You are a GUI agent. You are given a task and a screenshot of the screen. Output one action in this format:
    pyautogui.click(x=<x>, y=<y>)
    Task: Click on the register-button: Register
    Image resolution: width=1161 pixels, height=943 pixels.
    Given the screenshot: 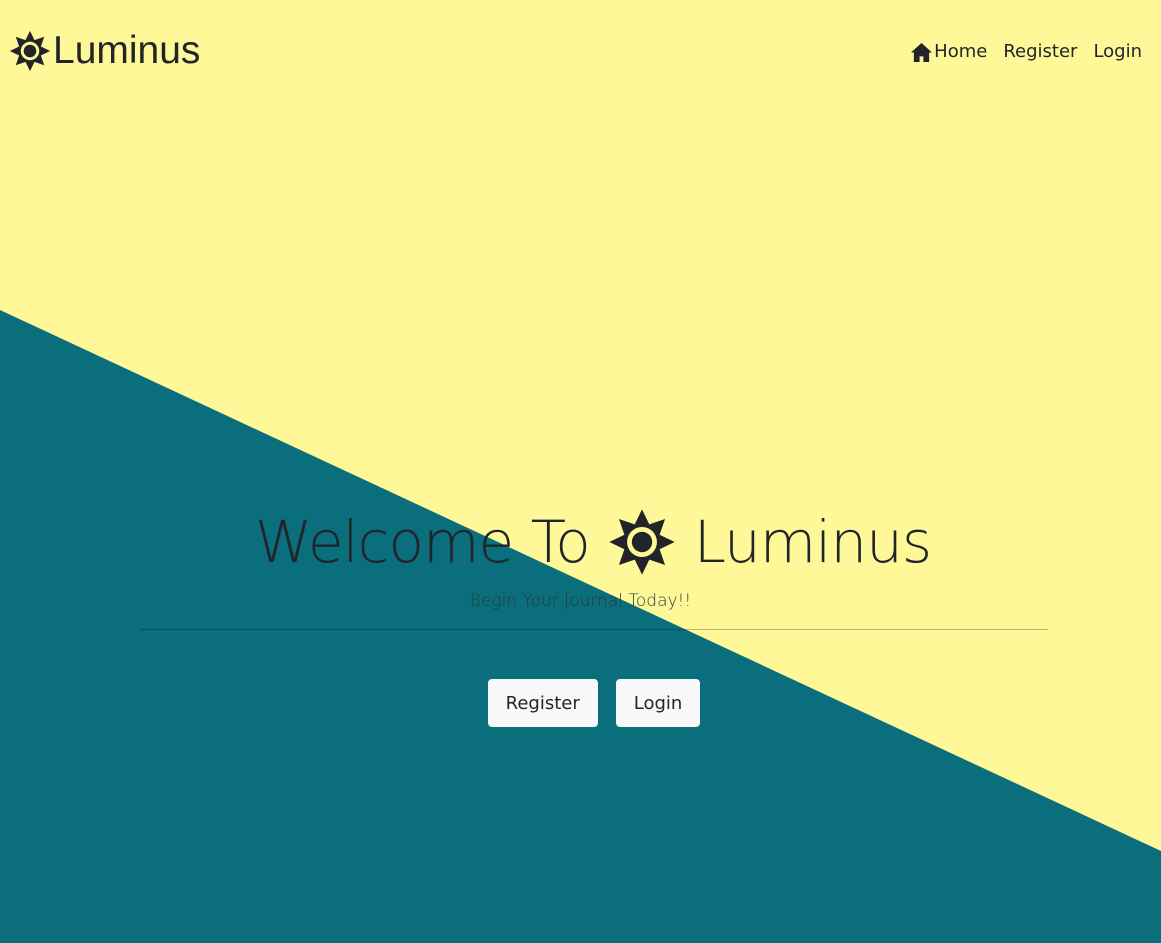 What is the action you would take?
    pyautogui.click(x=542, y=703)
    